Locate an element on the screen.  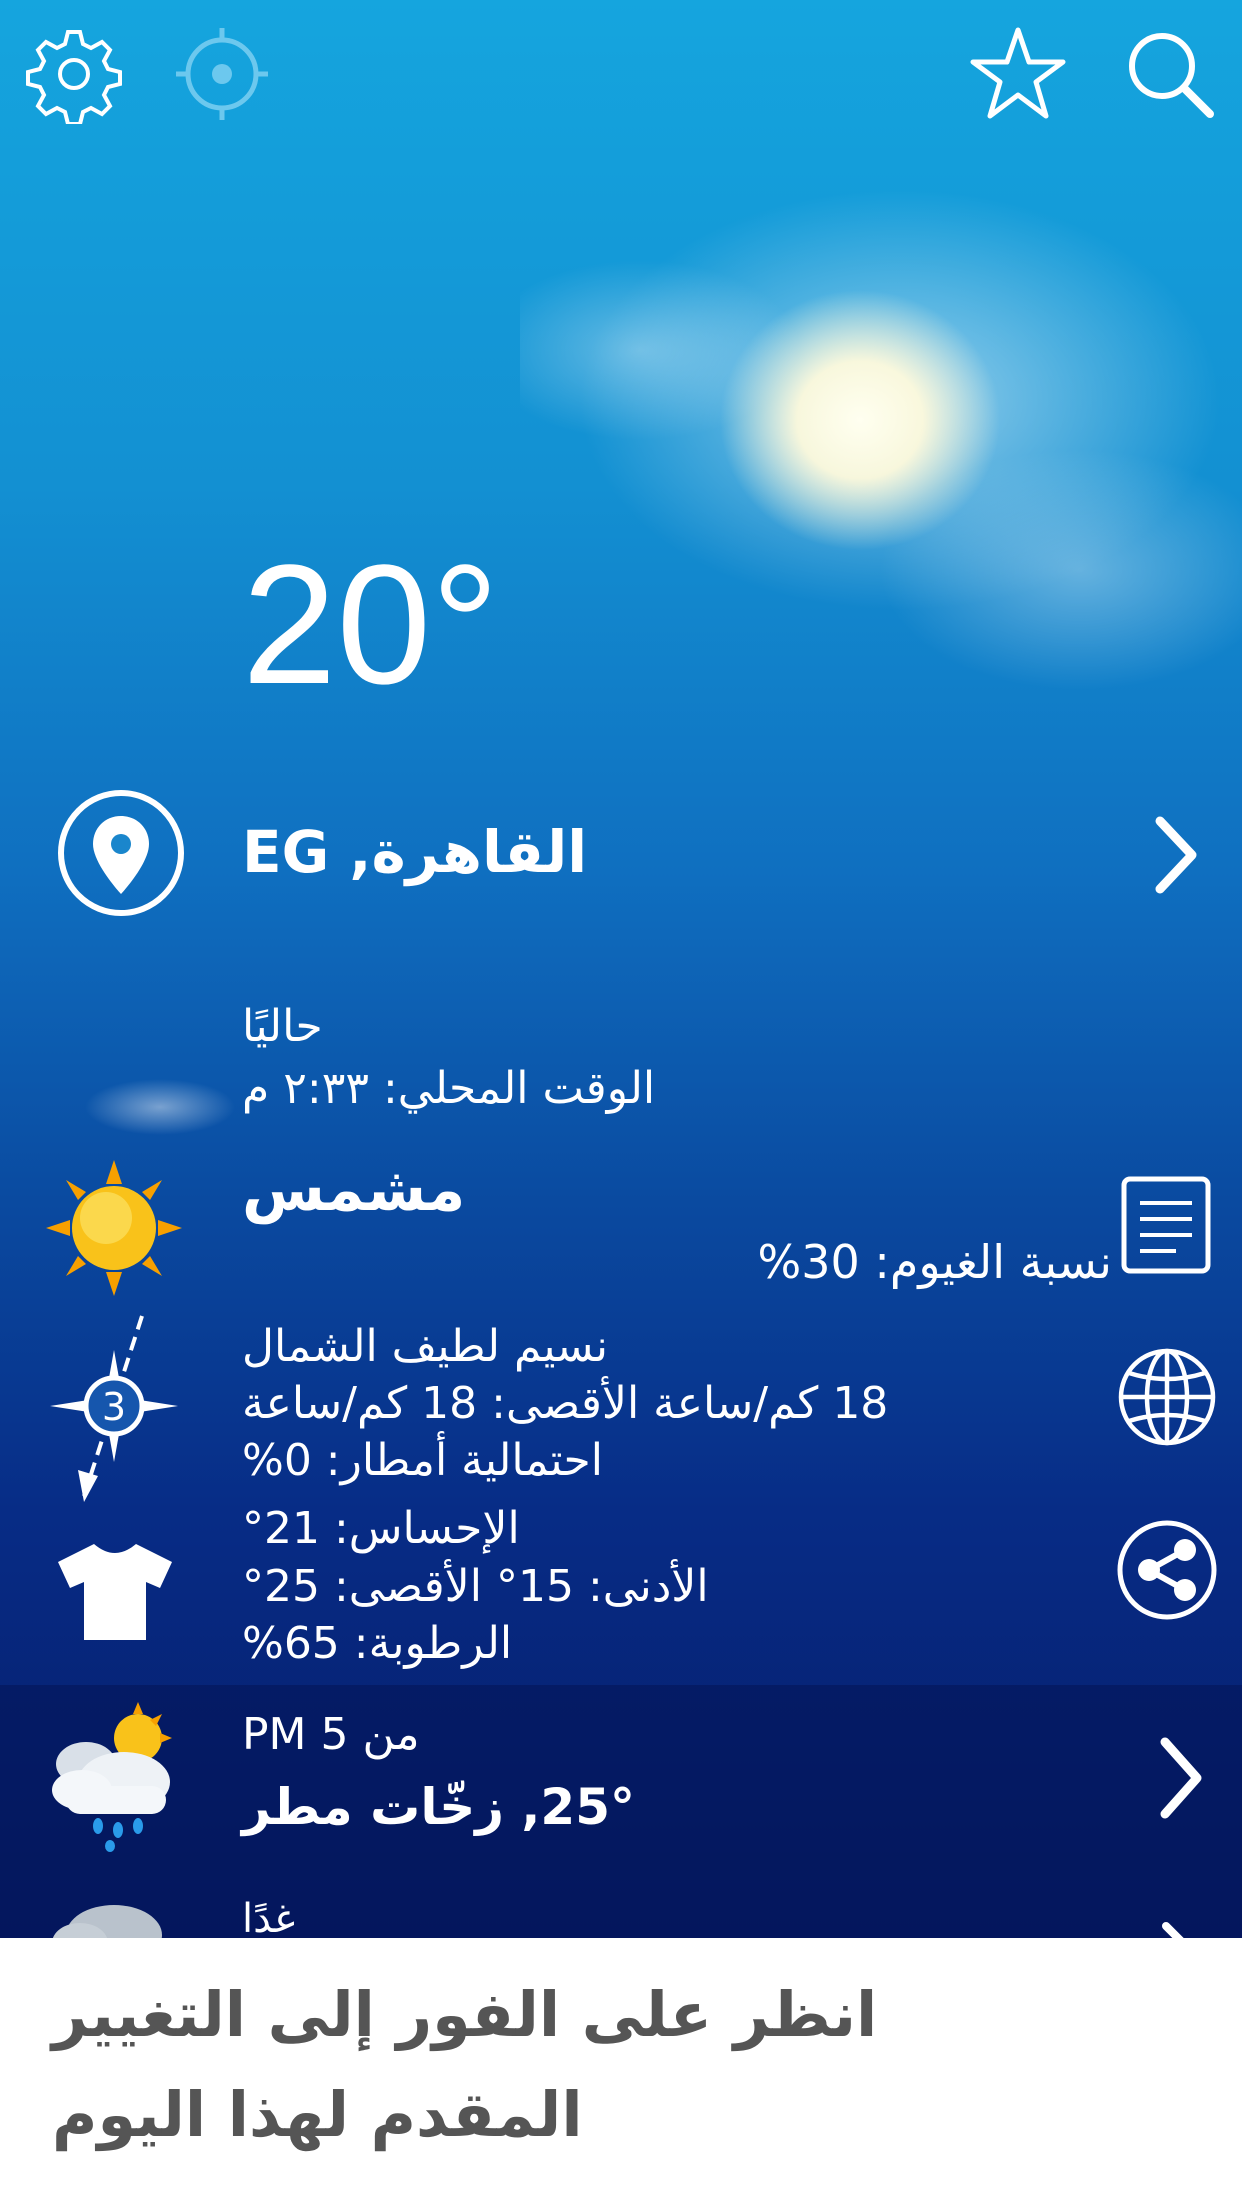
gear-icon is located at coordinates (74, 74).